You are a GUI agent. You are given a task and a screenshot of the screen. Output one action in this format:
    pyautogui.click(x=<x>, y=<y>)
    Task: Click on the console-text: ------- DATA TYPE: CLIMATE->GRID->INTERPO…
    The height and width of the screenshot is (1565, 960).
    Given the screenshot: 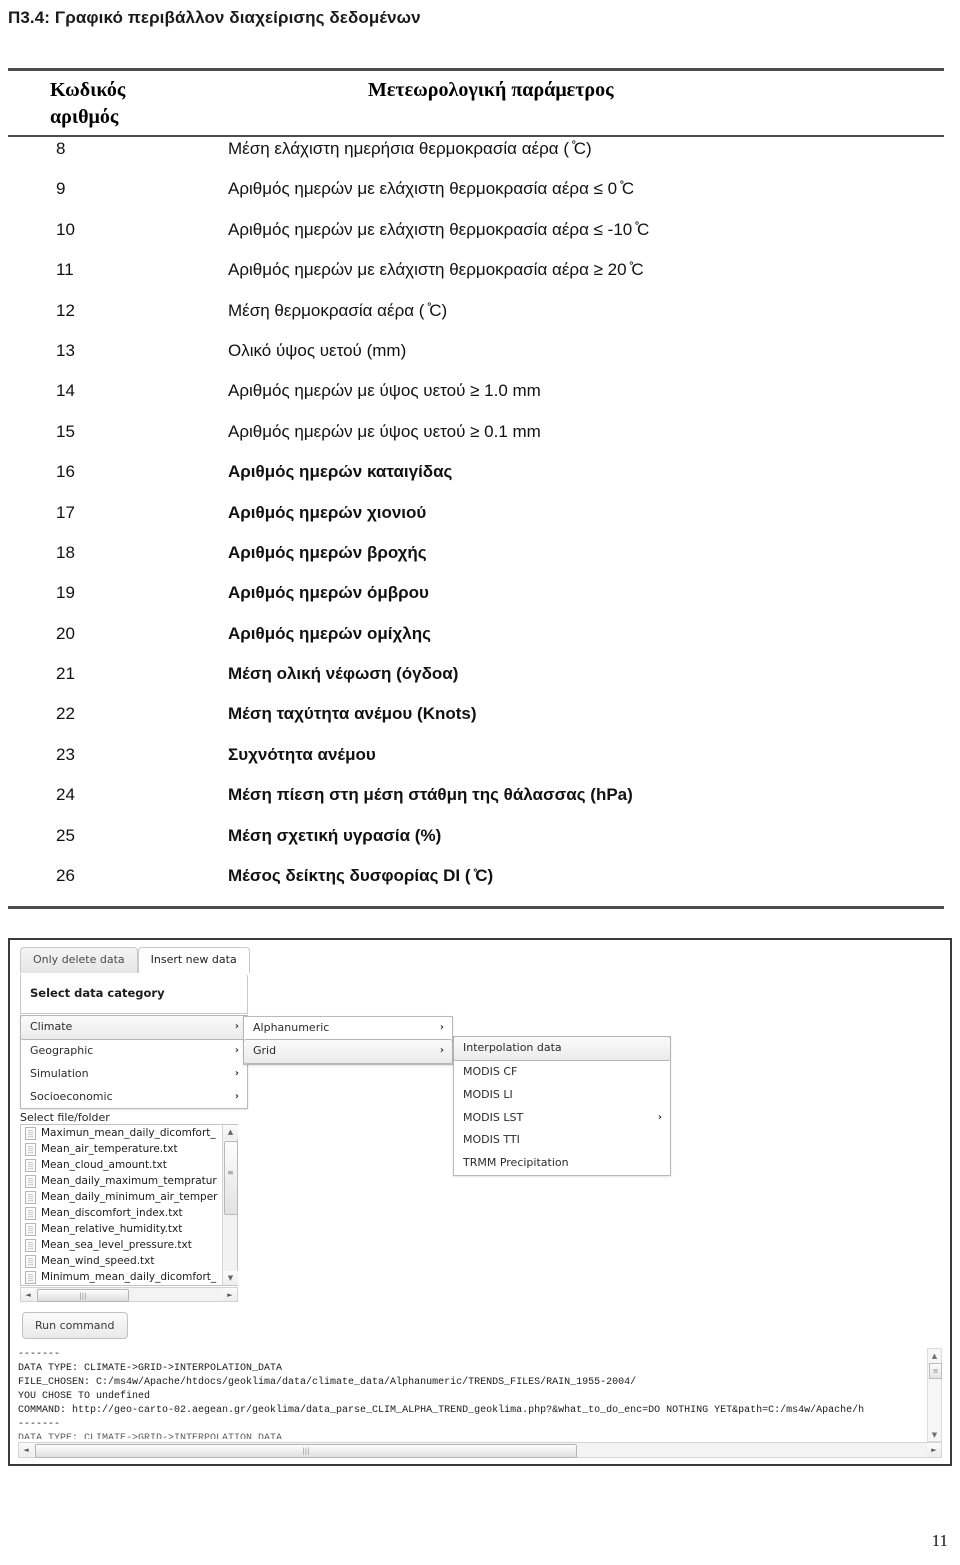 What is the action you would take?
    pyautogui.click(x=466, y=1394)
    